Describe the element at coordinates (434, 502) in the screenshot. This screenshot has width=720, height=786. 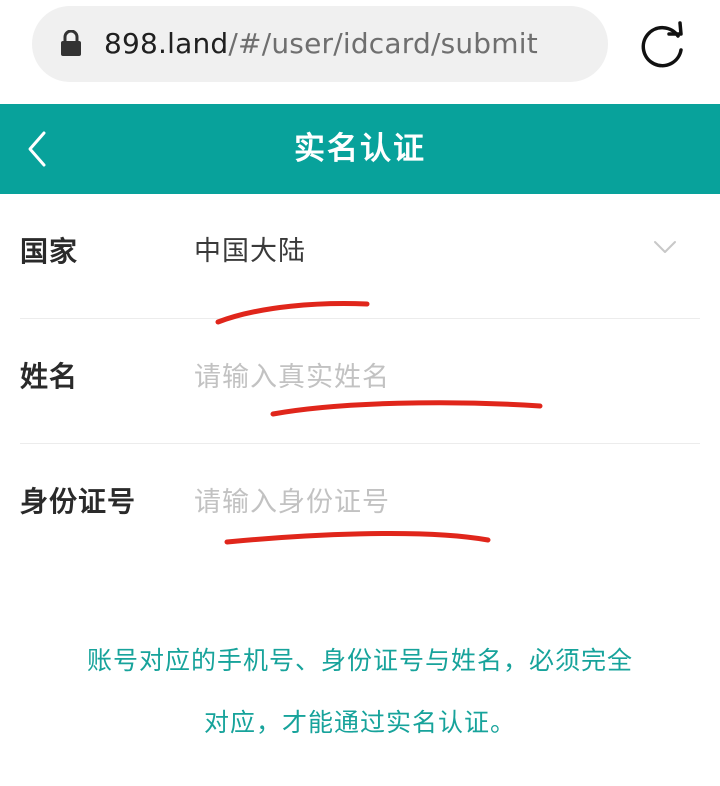
I see `id-number-input` at that location.